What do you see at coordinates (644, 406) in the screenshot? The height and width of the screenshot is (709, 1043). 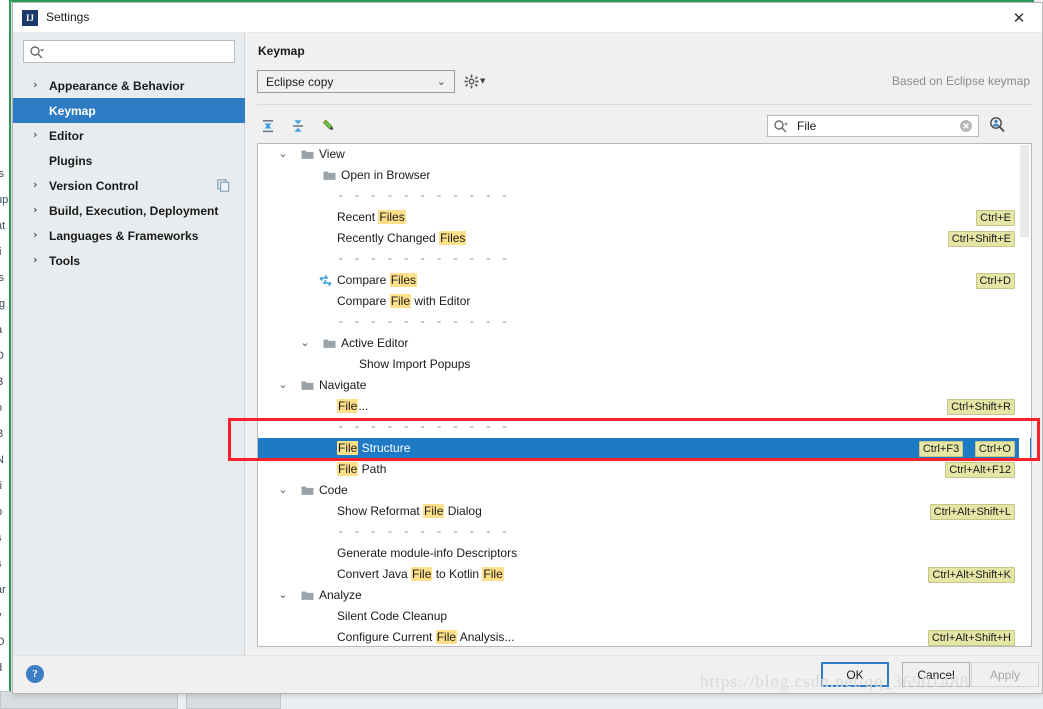 I see `tree-action-row: File... Ctrl+Shift+R` at bounding box center [644, 406].